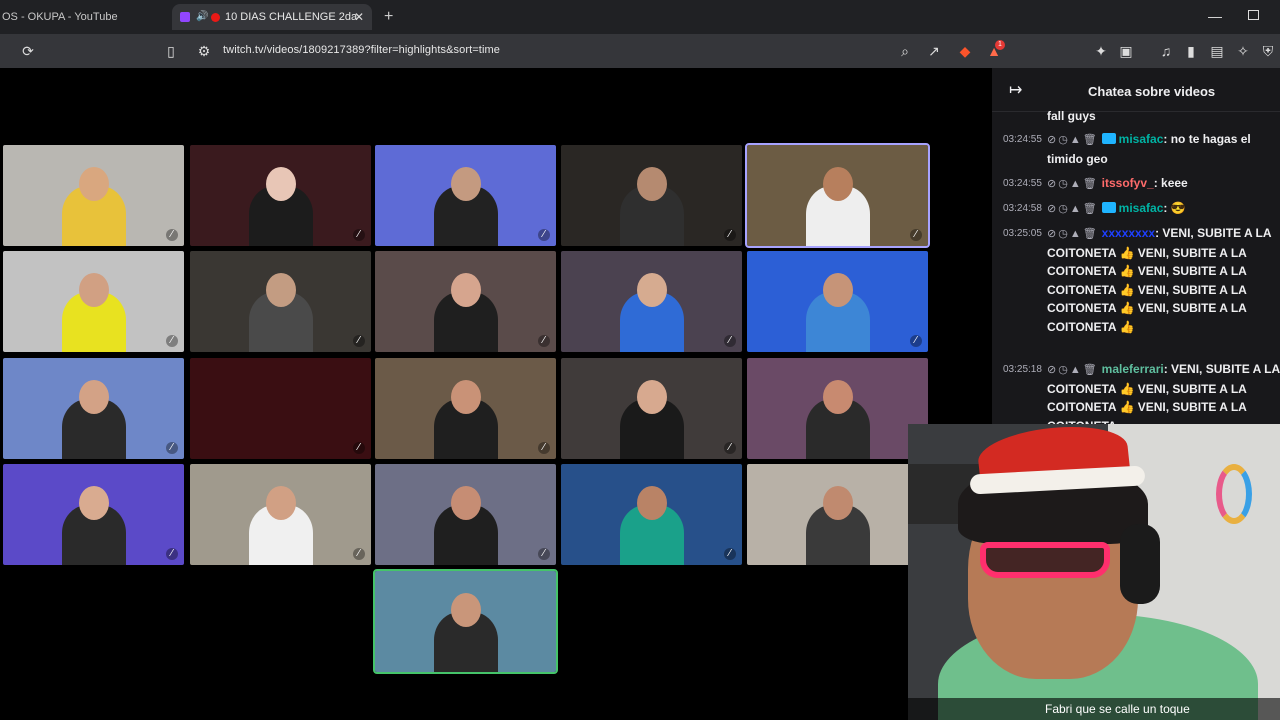 This screenshot has height=720, width=1280. I want to click on participant-tile, so click(465, 621).